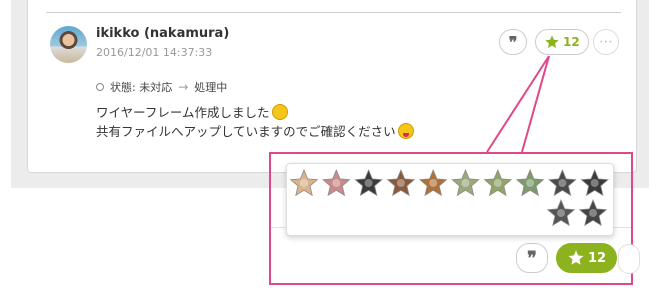 The image size is (660, 289). Describe the element at coordinates (597, 258) in the screenshot. I see `star-count: 12` at that location.